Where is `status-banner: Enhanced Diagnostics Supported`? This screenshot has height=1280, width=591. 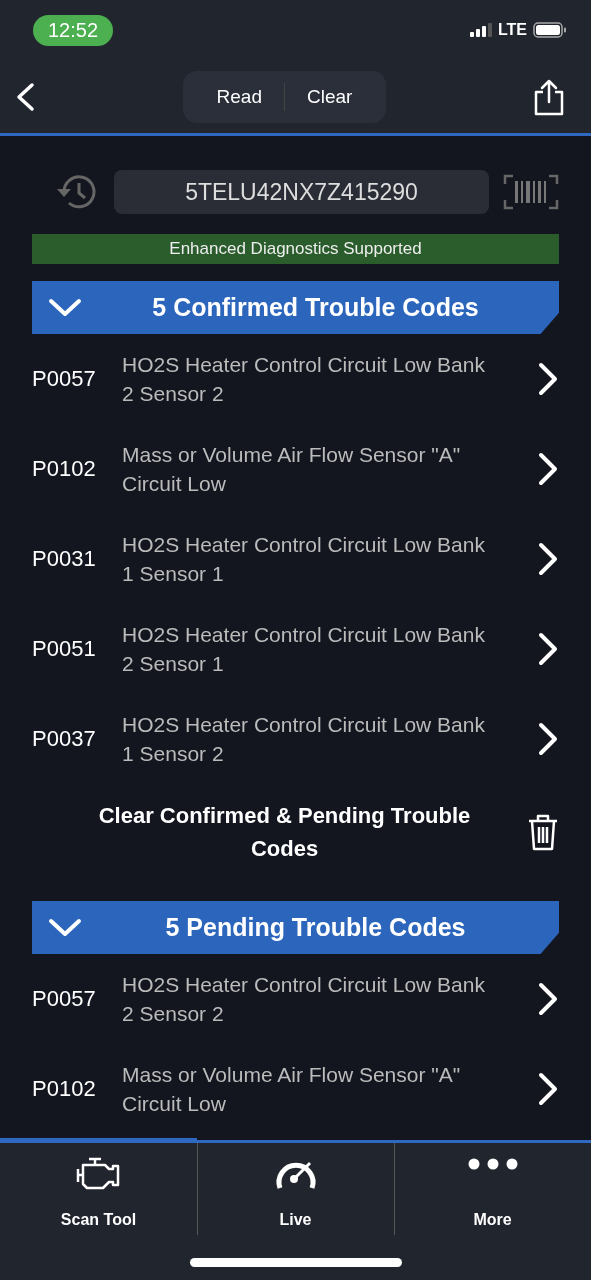
status-banner: Enhanced Diagnostics Supported is located at coordinates (295, 249).